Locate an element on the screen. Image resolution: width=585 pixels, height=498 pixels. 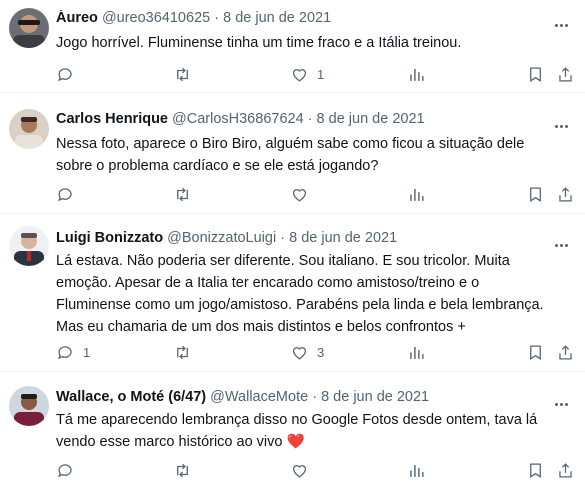
author-handle: @WallaceMote is located at coordinates (259, 397).